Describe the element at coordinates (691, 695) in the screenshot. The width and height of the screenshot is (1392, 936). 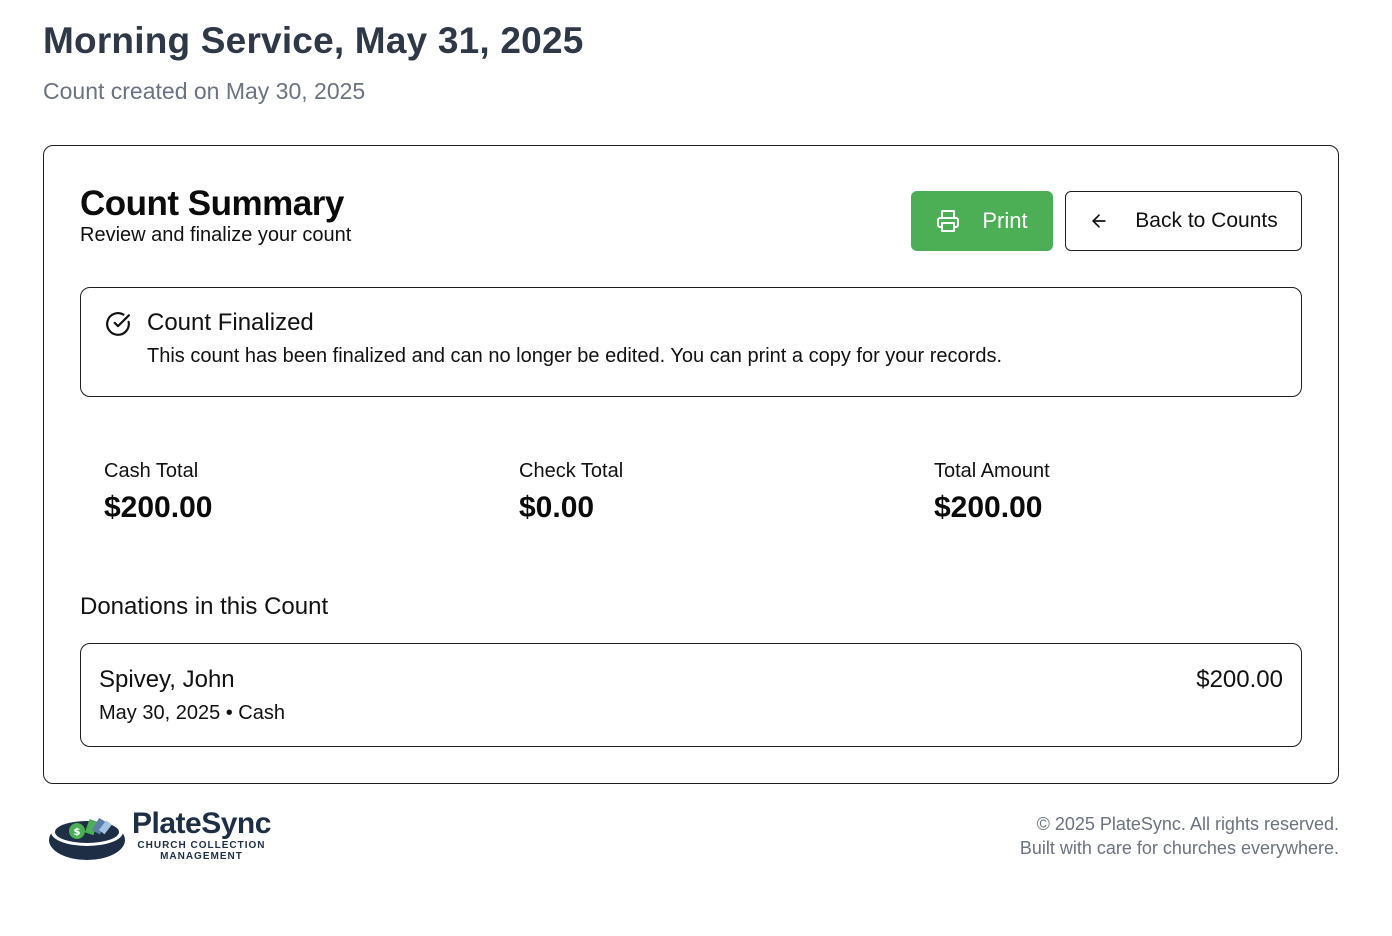
I see `donation-list-item: Spivey, John May 30, 2025 • Cash $200.00` at that location.